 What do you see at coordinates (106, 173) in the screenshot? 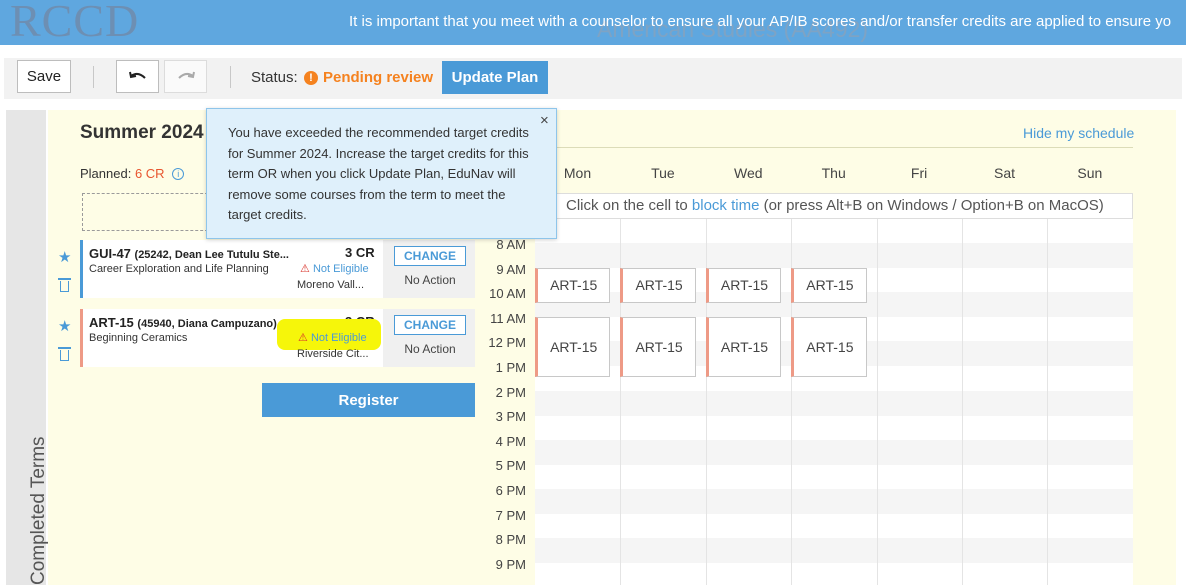
I see `planned-label: Planned:` at bounding box center [106, 173].